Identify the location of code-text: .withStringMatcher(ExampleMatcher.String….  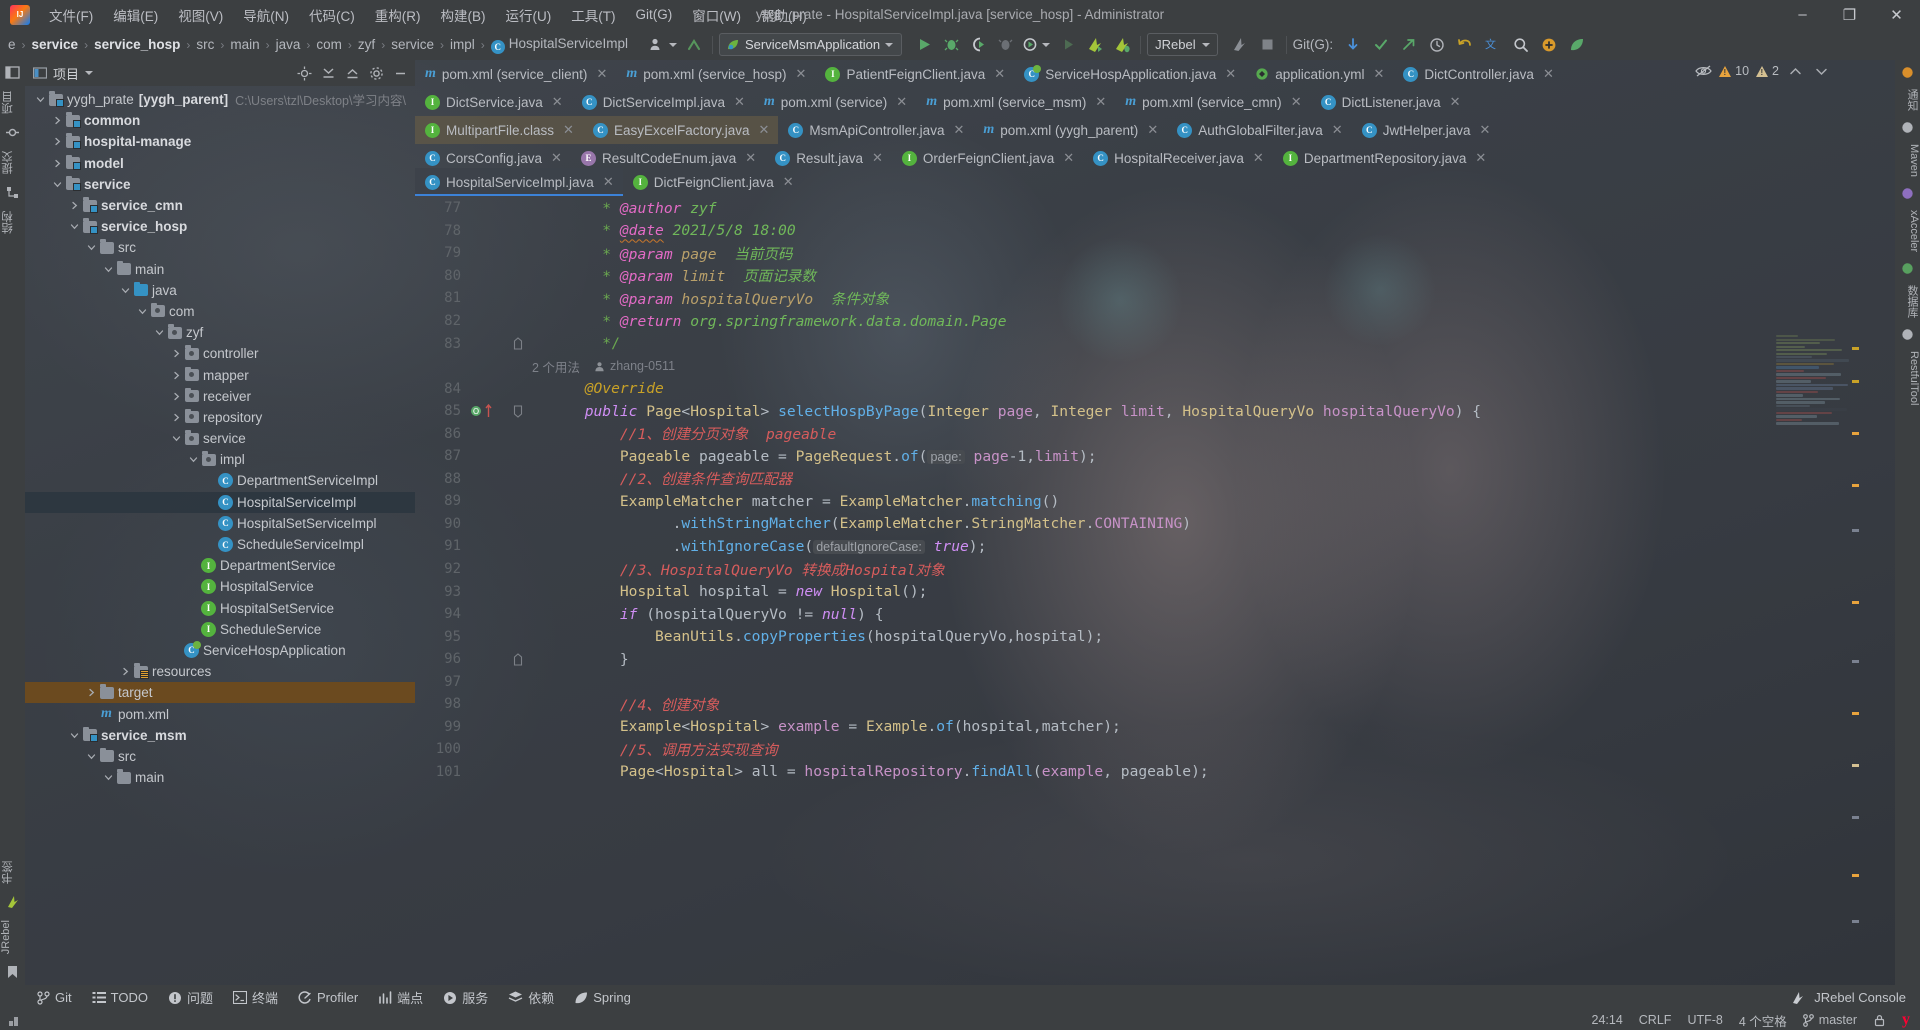
(1209, 523).